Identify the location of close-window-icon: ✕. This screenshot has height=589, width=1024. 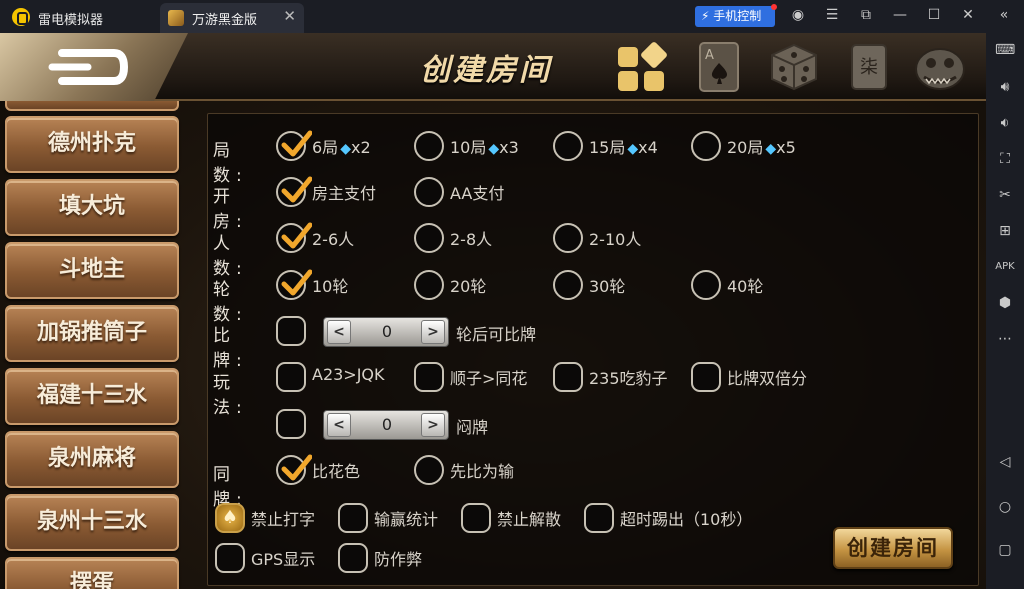
(968, 15).